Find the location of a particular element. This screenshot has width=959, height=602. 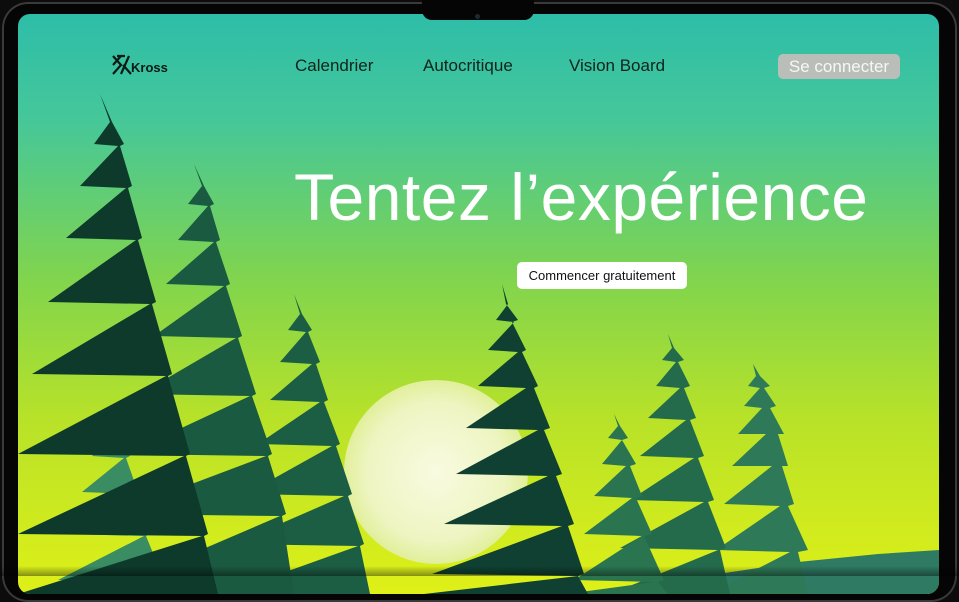

hero-title: Tentez l’expérience is located at coordinates (581, 197).